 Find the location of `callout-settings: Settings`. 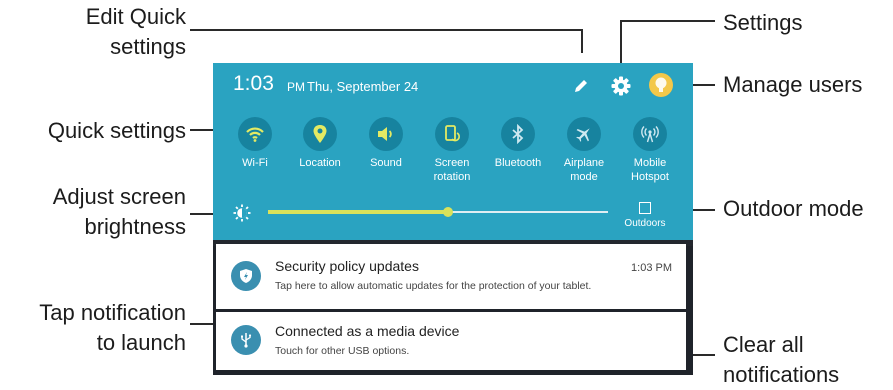

callout-settings: Settings is located at coordinates (763, 22).